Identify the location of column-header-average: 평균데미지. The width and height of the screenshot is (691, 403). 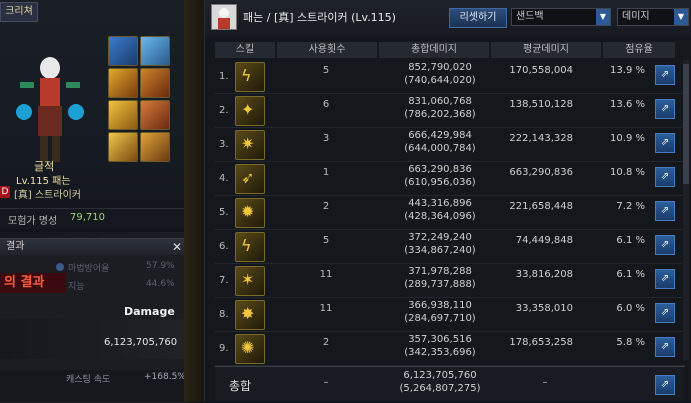
(546, 50).